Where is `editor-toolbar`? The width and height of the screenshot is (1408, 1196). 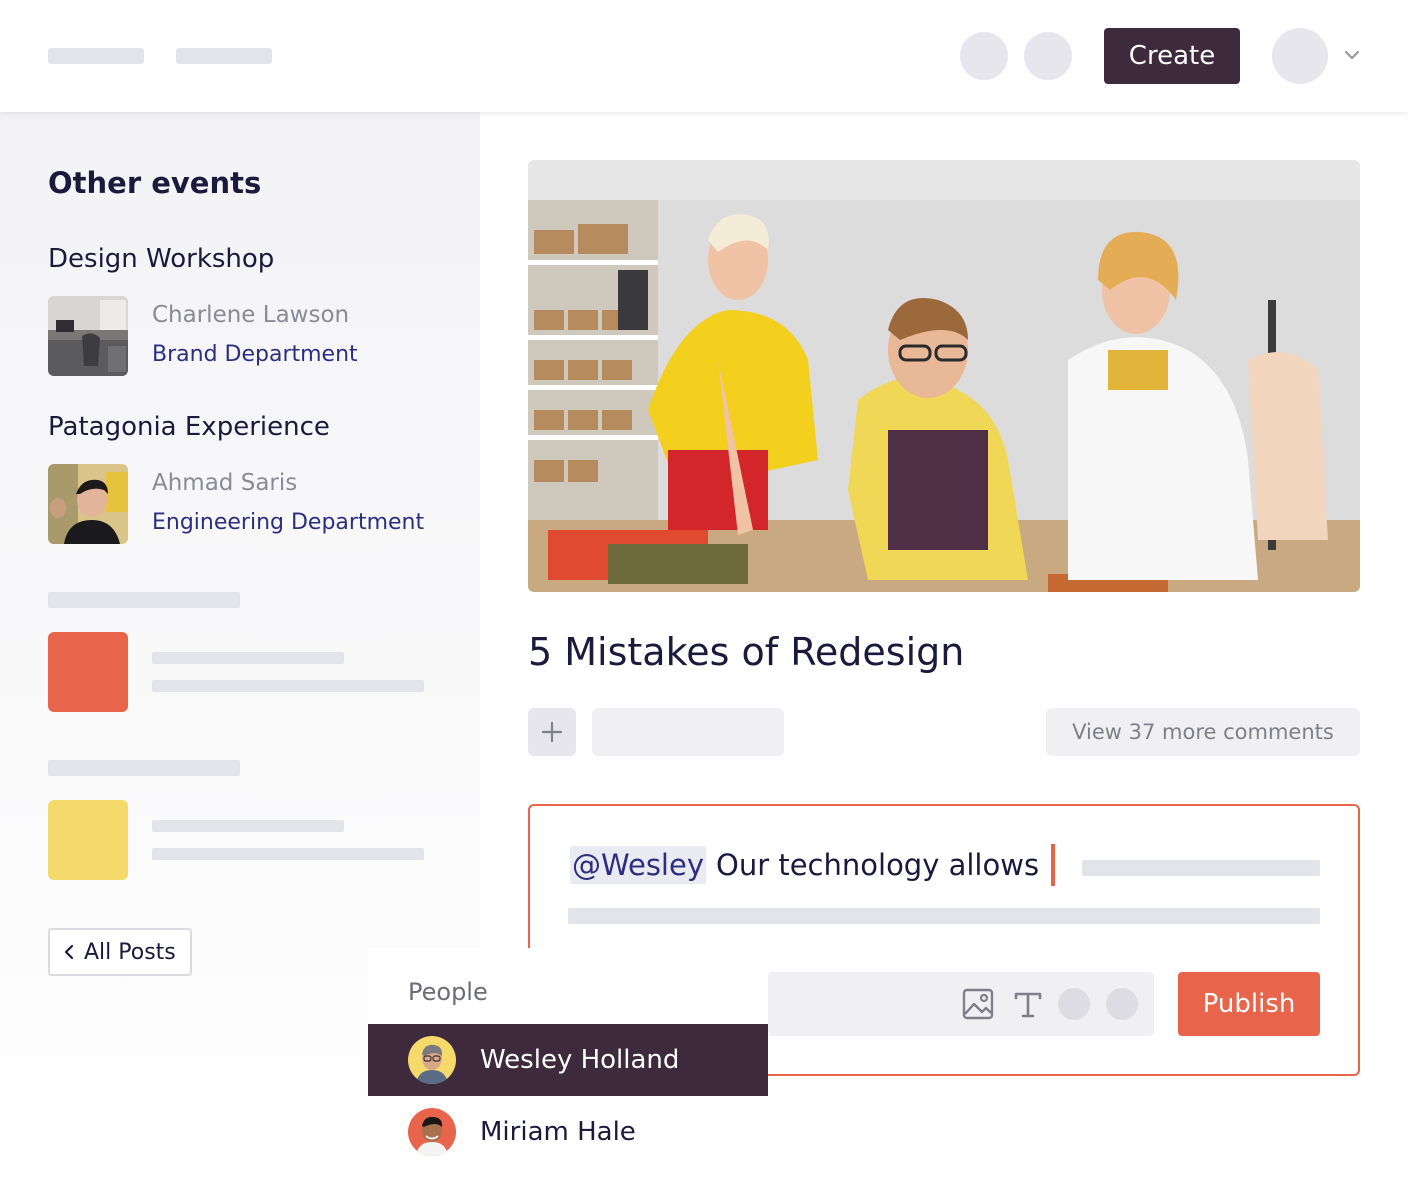 editor-toolbar is located at coordinates (961, 1004).